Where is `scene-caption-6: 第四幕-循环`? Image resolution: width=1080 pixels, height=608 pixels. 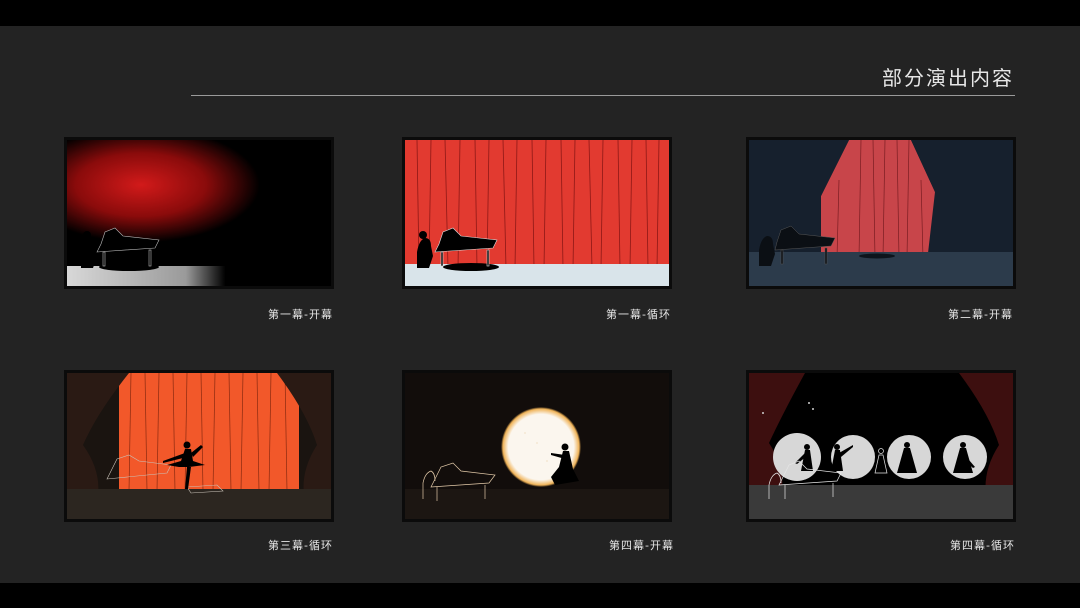 scene-caption-6: 第四幕-循环 is located at coordinates (982, 545).